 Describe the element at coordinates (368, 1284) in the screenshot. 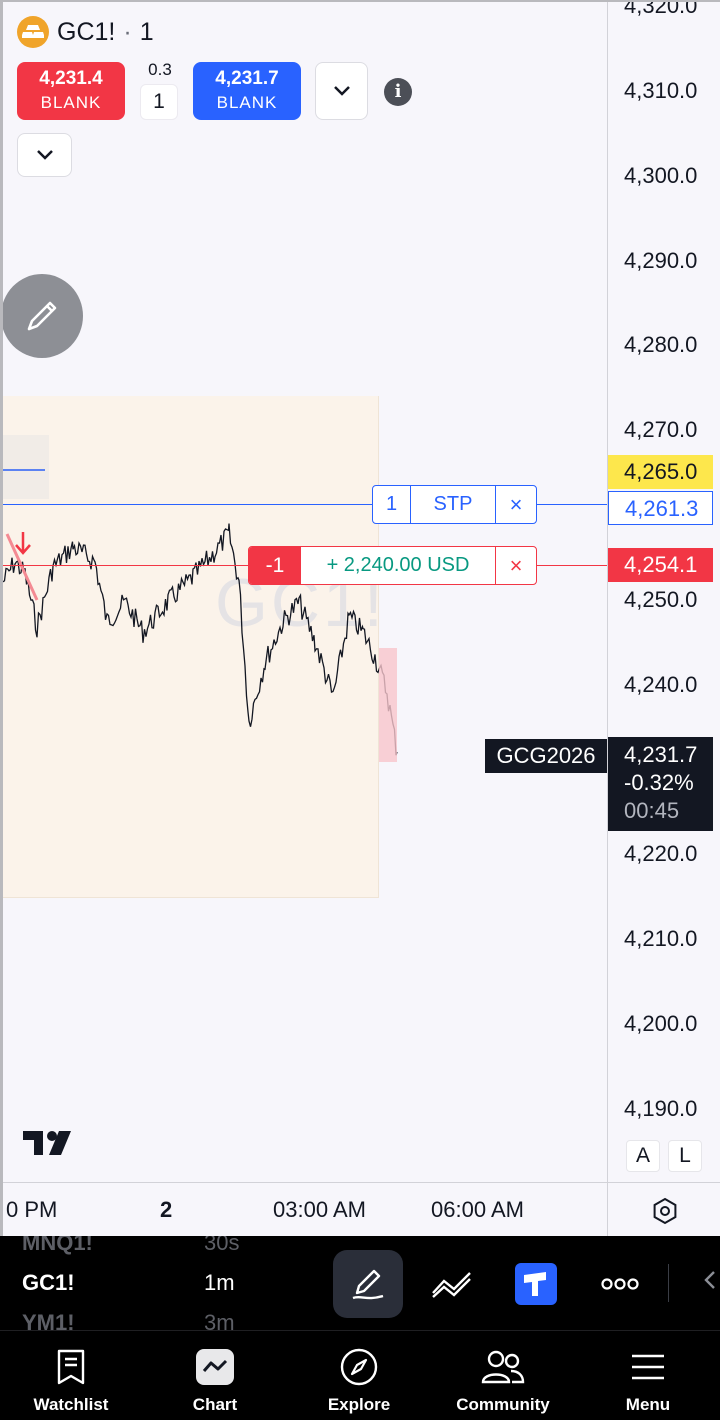

I see `drawing-icon` at that location.